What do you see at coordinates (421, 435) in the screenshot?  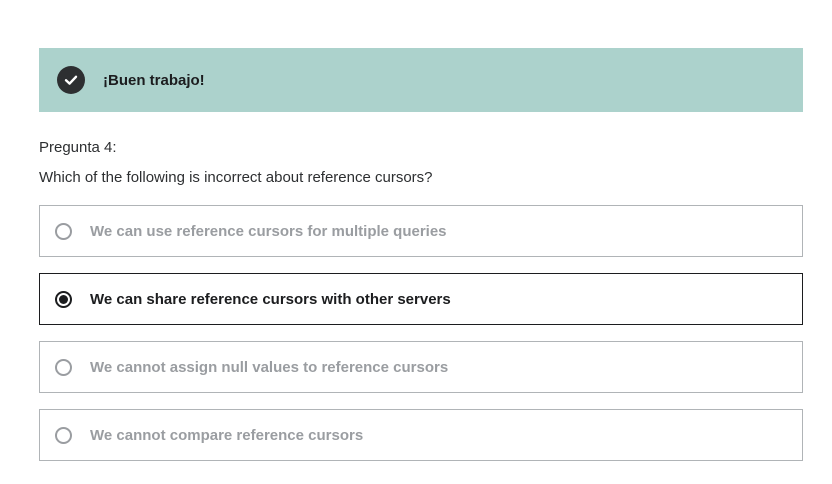 I see `answer-option: We cannot compare reference cursors` at bounding box center [421, 435].